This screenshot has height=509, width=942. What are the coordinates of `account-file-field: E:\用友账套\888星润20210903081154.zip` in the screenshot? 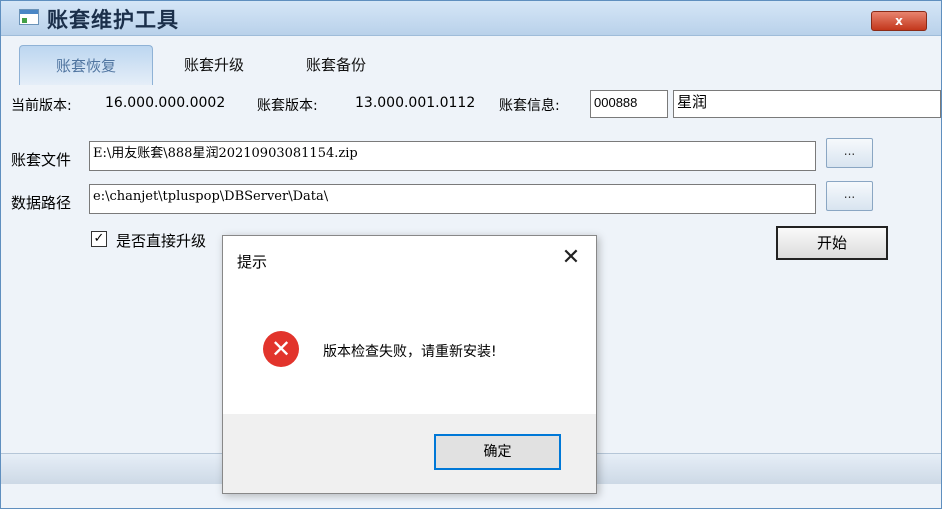 It's located at (452, 156).